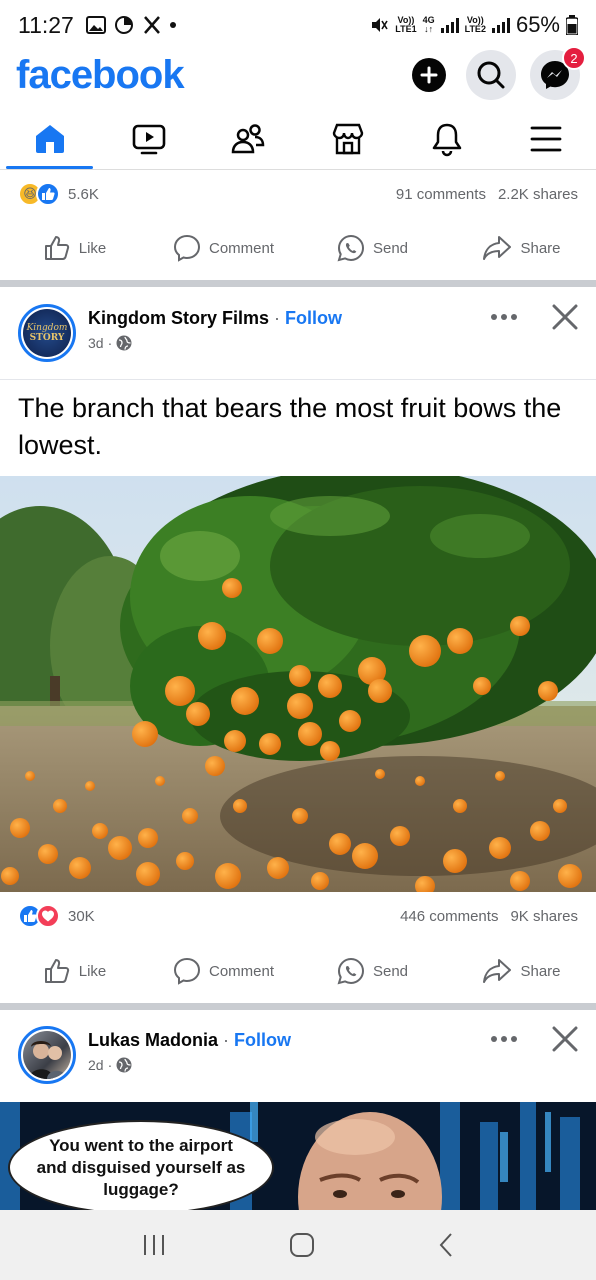 This screenshot has width=596, height=1280. Describe the element at coordinates (46, 24) in the screenshot. I see `status-time: 11:27` at that location.